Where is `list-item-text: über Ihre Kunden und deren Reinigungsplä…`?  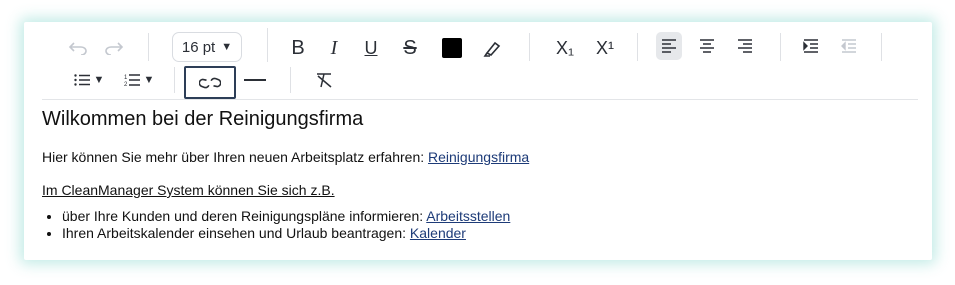 list-item-text: über Ihre Kunden und deren Reinigungsplä… is located at coordinates (244, 216).